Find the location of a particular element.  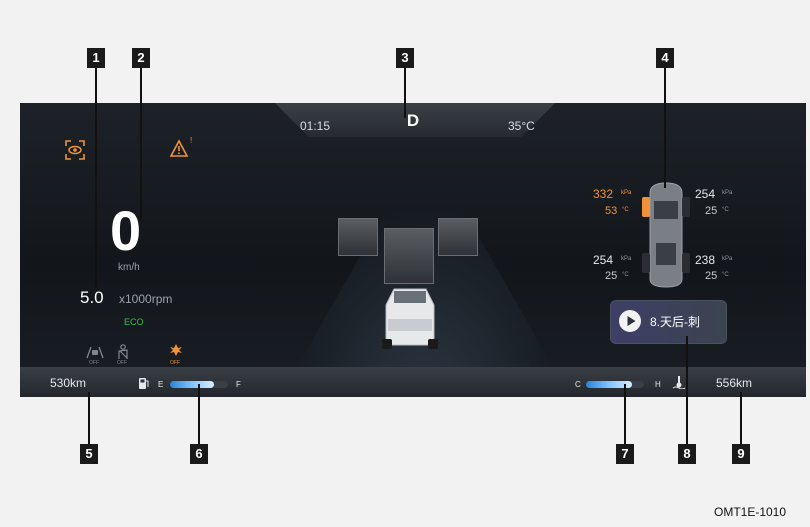

tire-front-left-pressure: 332 is located at coordinates (603, 194).